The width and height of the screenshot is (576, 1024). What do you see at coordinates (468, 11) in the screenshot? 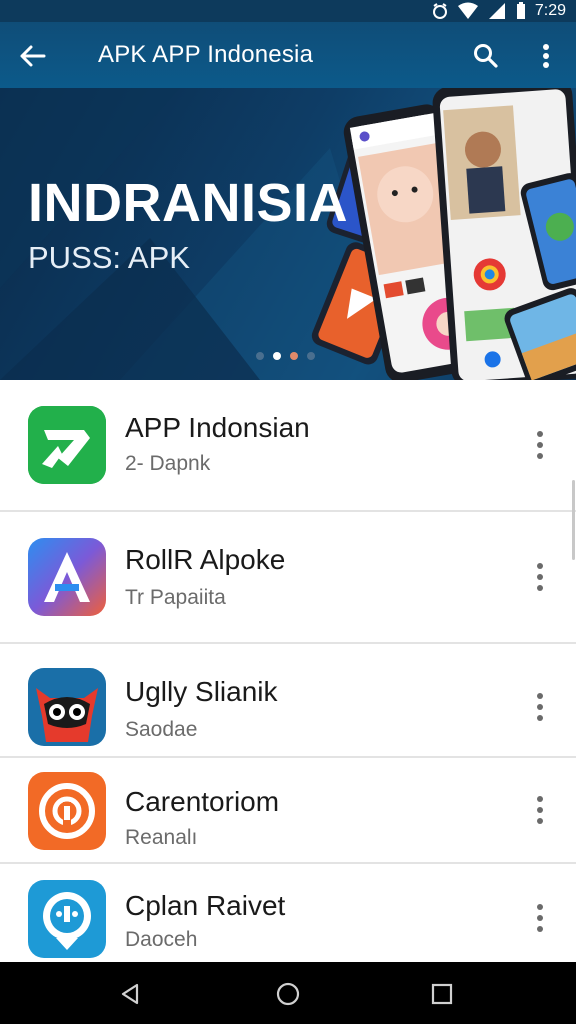
I see `wifi-icon` at bounding box center [468, 11].